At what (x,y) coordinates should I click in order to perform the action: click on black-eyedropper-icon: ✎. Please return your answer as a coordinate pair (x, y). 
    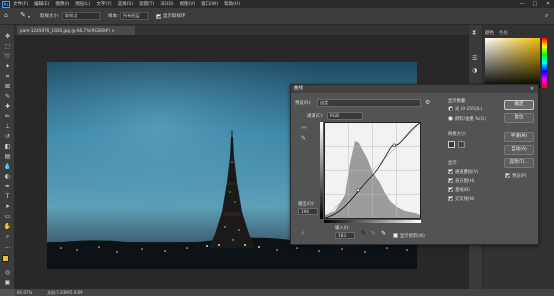
    Looking at the image, I should click on (363, 233).